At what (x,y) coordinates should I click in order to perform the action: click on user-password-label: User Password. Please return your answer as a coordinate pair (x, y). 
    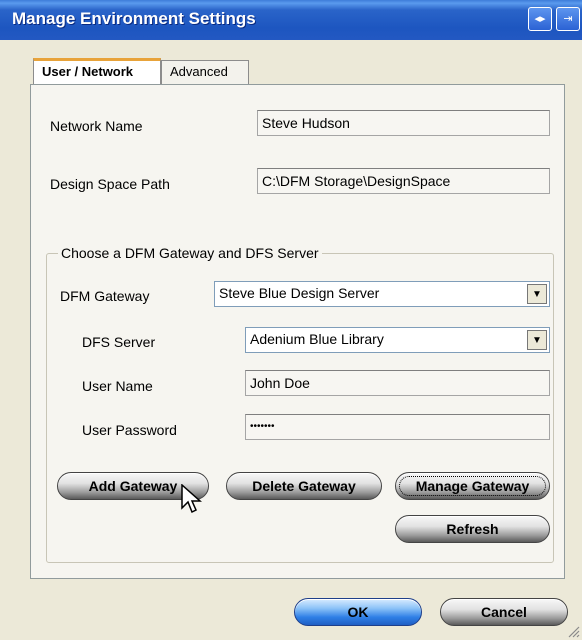
    Looking at the image, I should click on (129, 430).